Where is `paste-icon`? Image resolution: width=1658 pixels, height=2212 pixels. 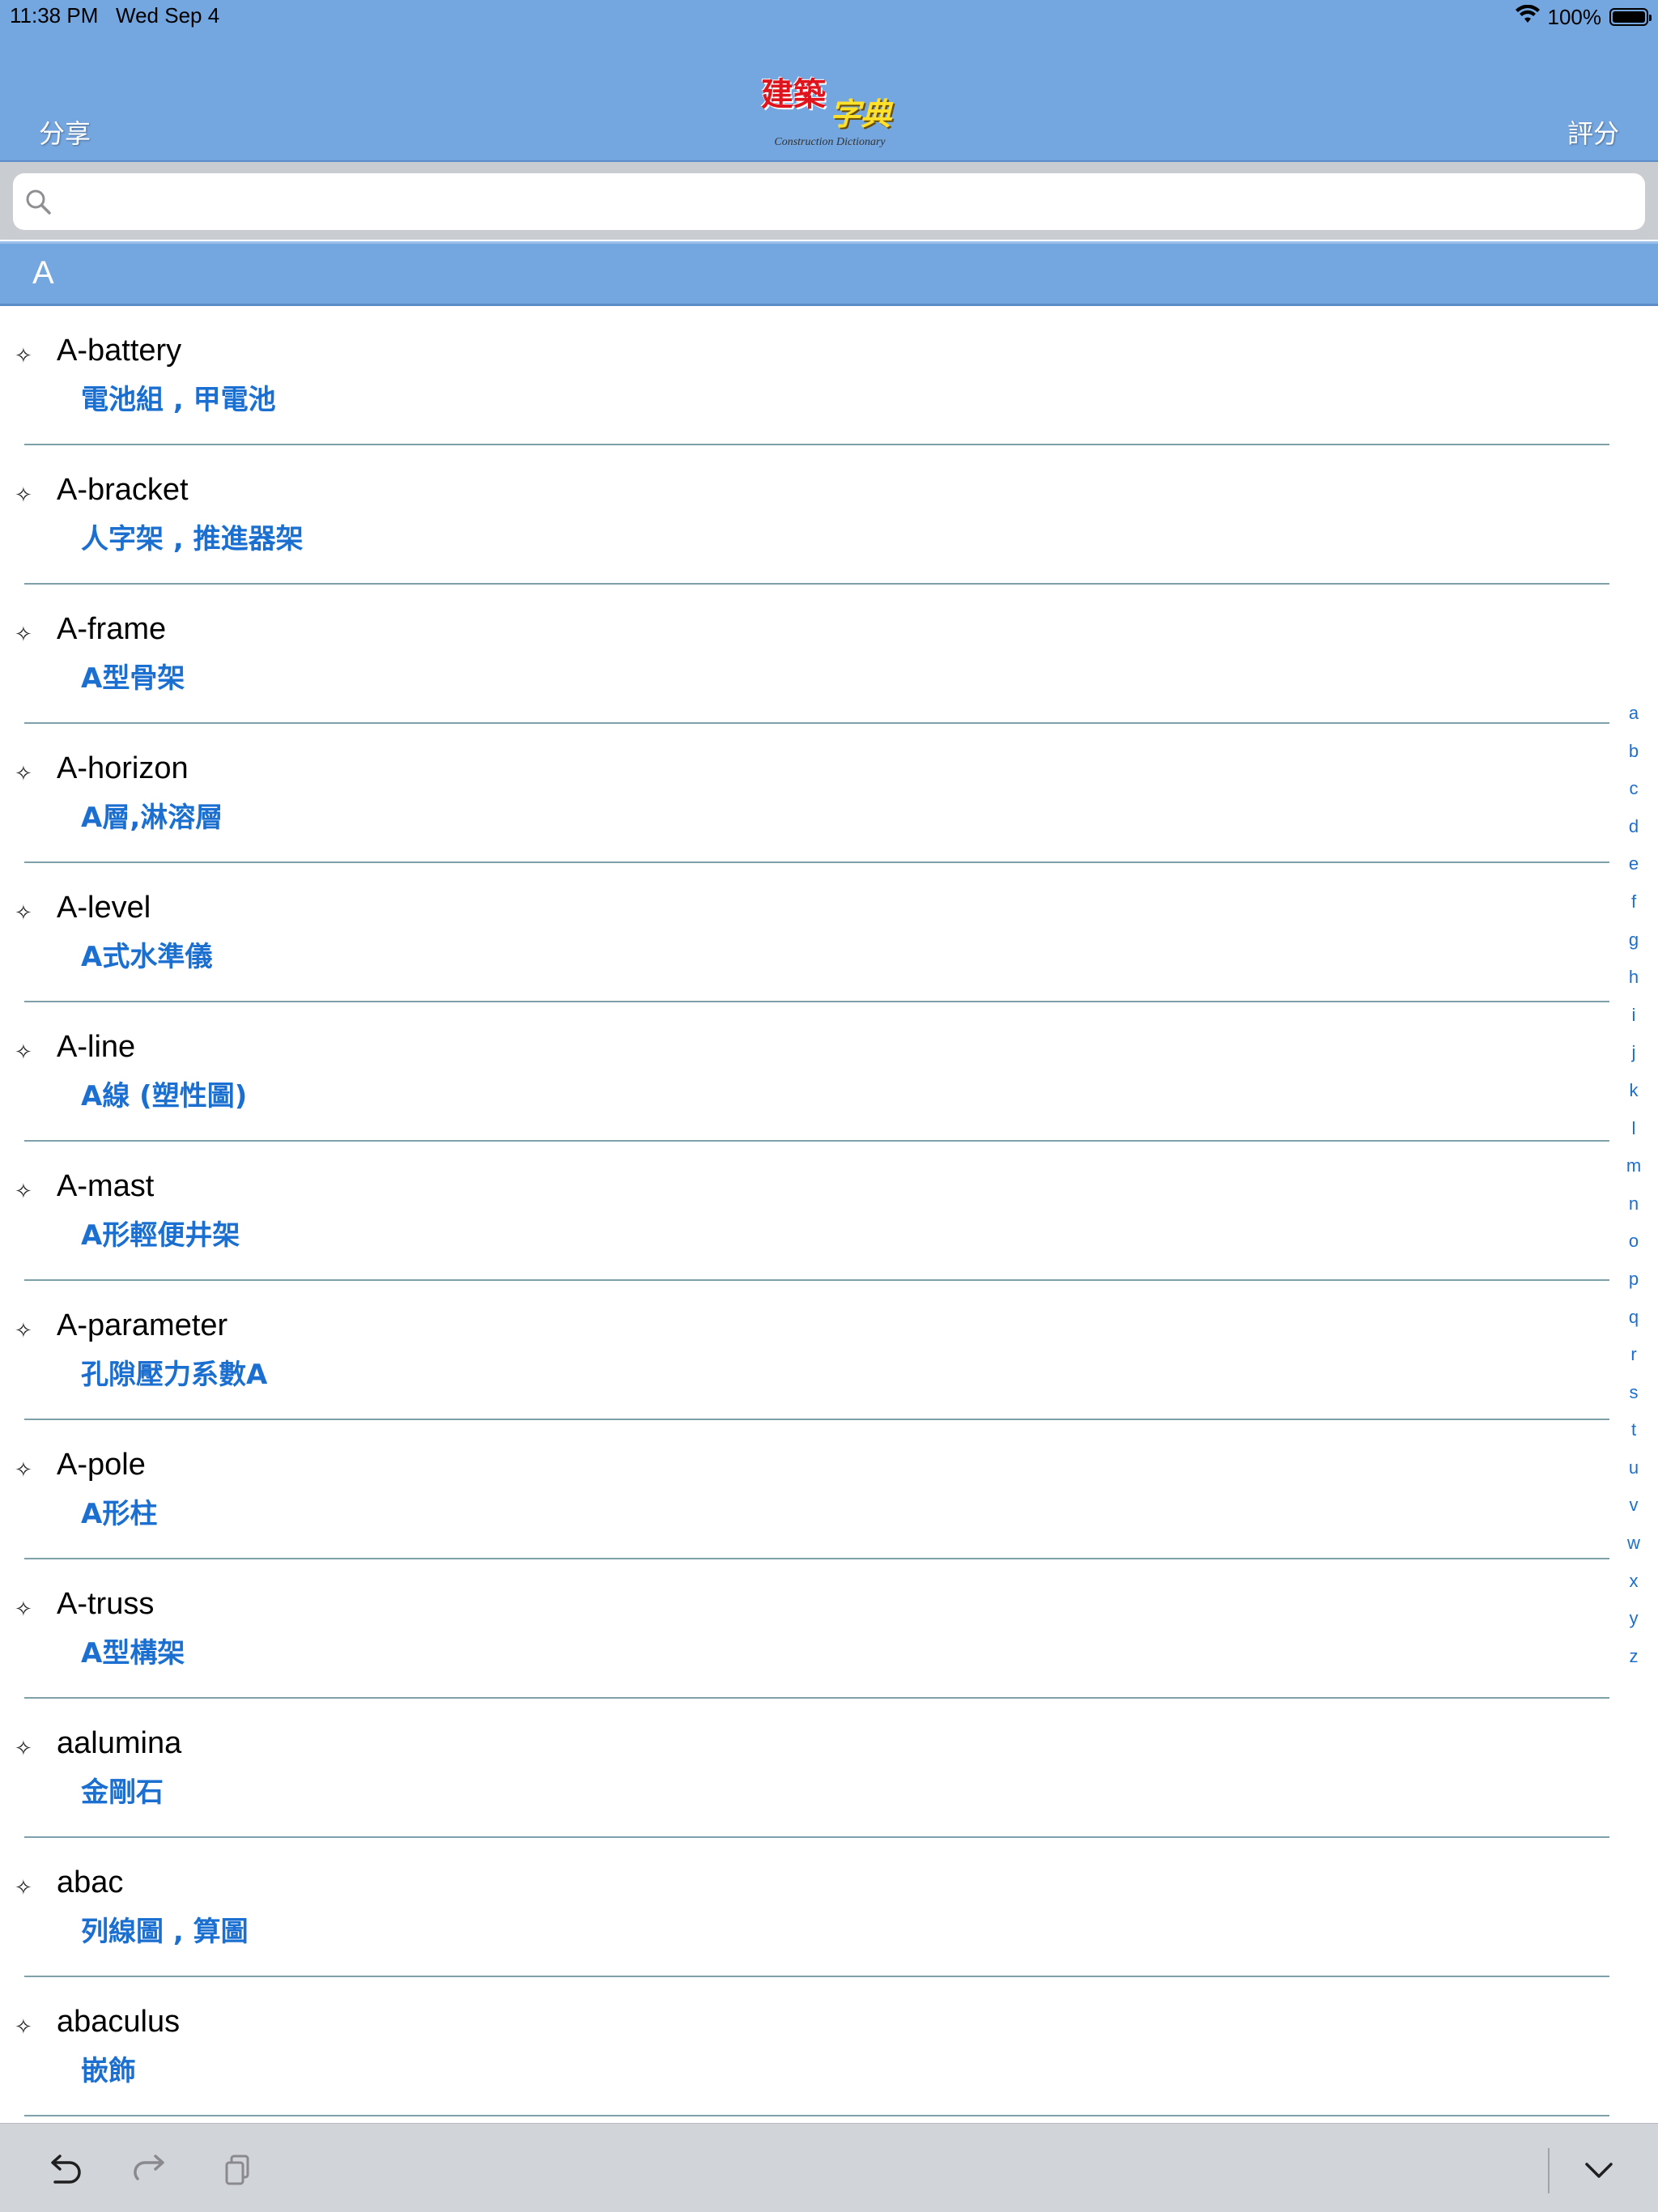
paste-icon is located at coordinates (239, 2170).